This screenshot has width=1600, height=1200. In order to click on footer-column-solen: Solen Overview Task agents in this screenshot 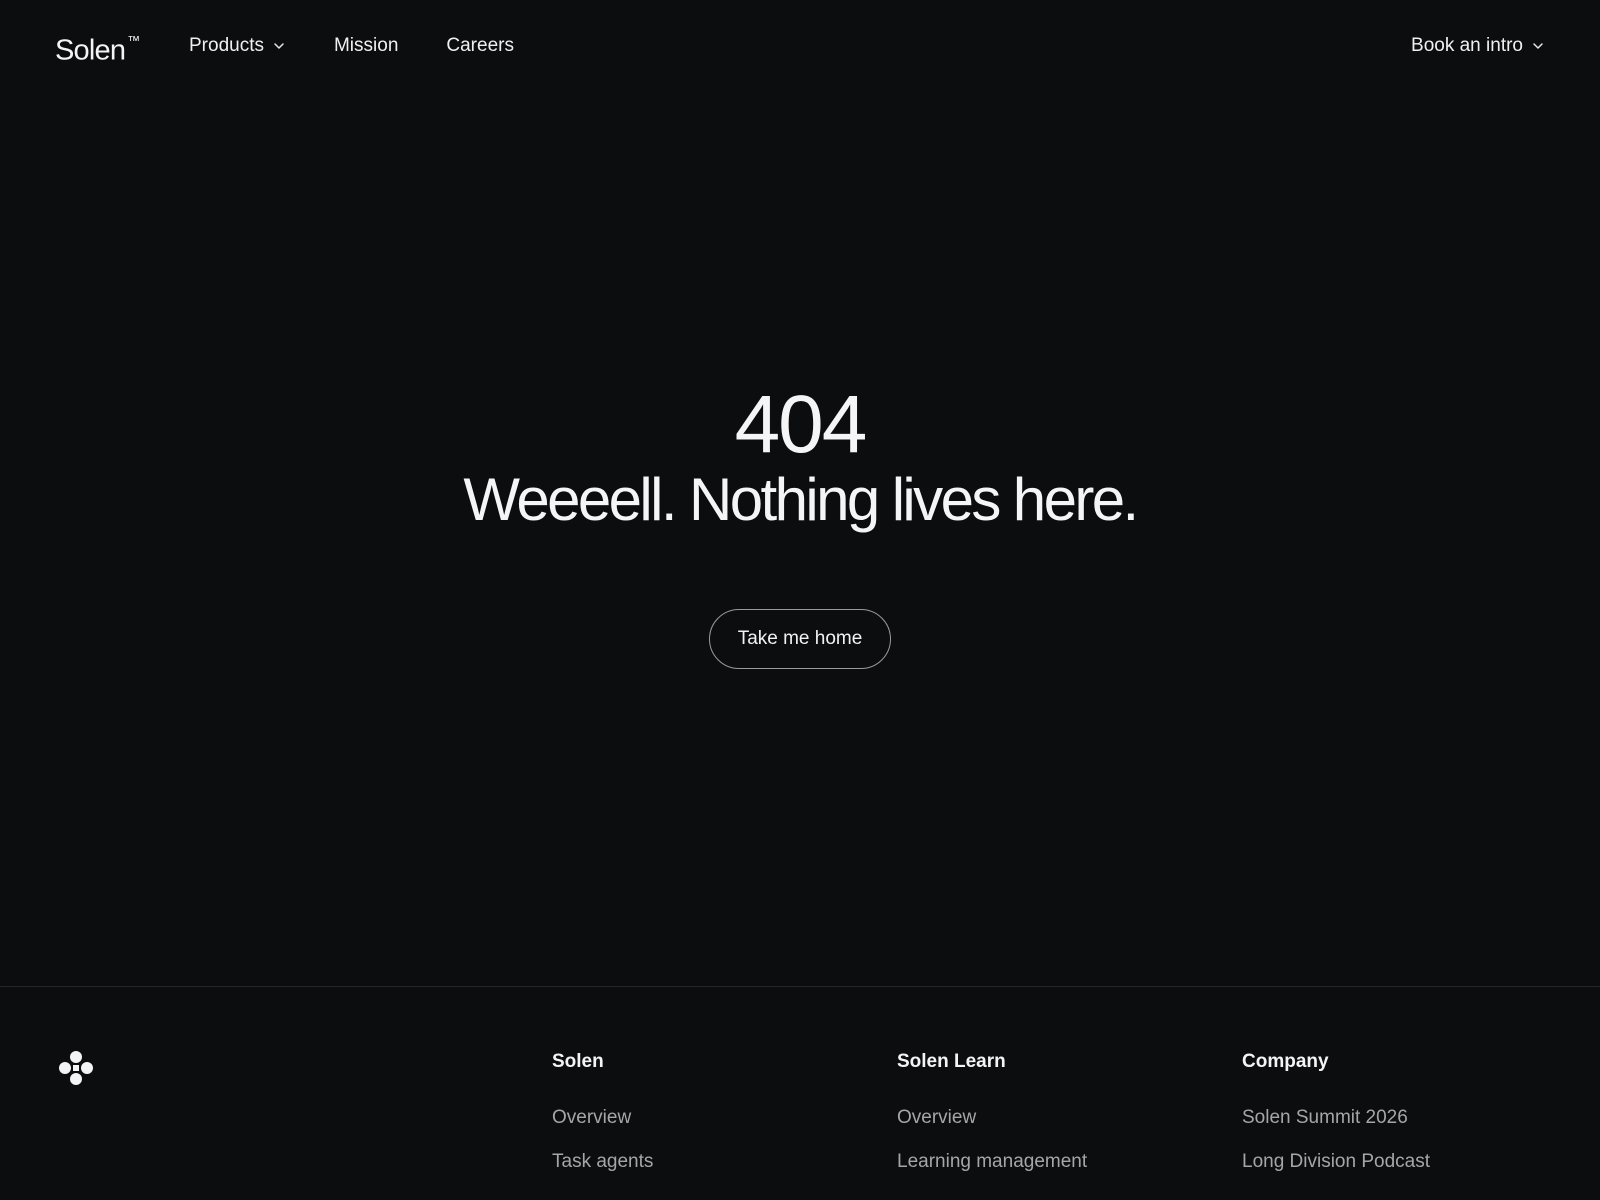, I will do `click(602, 1112)`.